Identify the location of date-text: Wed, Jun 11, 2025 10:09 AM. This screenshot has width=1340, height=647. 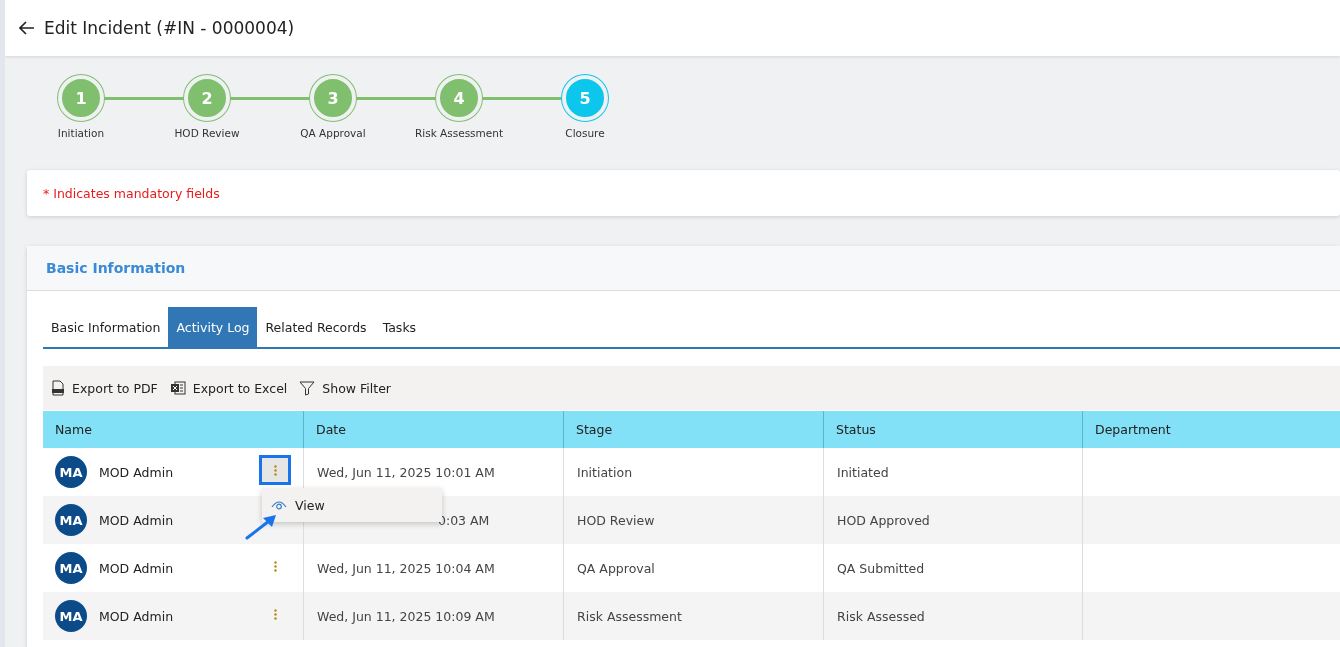
(406, 616).